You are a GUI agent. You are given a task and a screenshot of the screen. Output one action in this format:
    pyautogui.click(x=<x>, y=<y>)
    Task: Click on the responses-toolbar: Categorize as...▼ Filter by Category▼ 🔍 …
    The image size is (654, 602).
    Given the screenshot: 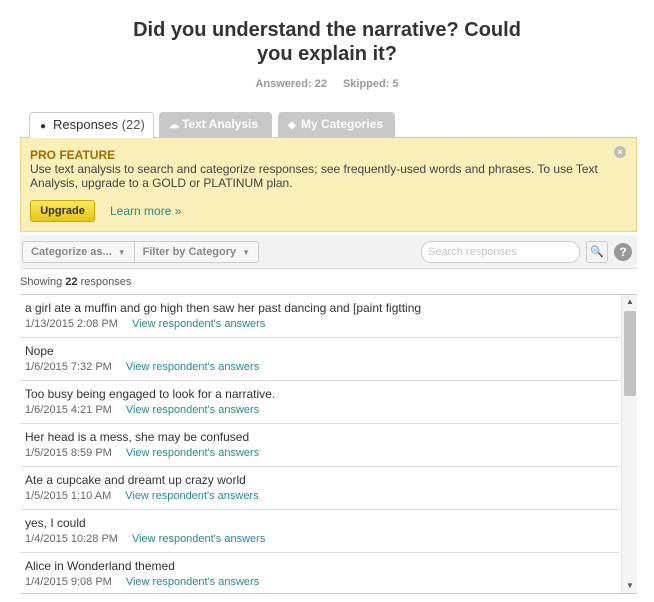 What is the action you would take?
    pyautogui.click(x=328, y=252)
    